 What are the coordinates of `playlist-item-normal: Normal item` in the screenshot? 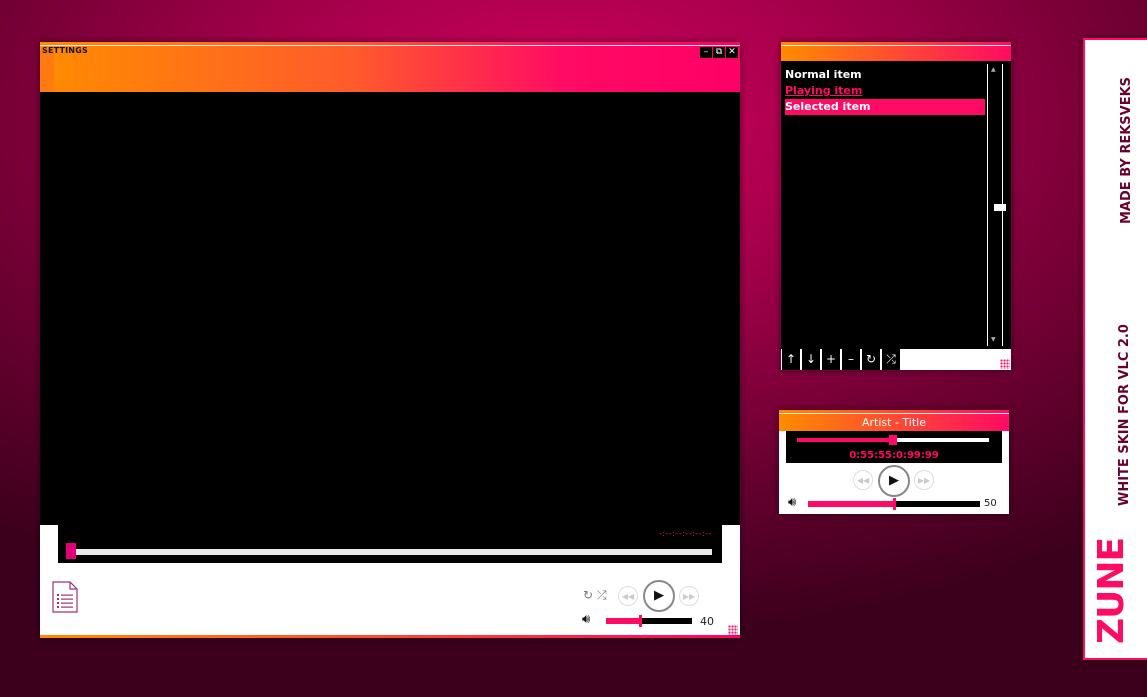 It's located at (885, 75).